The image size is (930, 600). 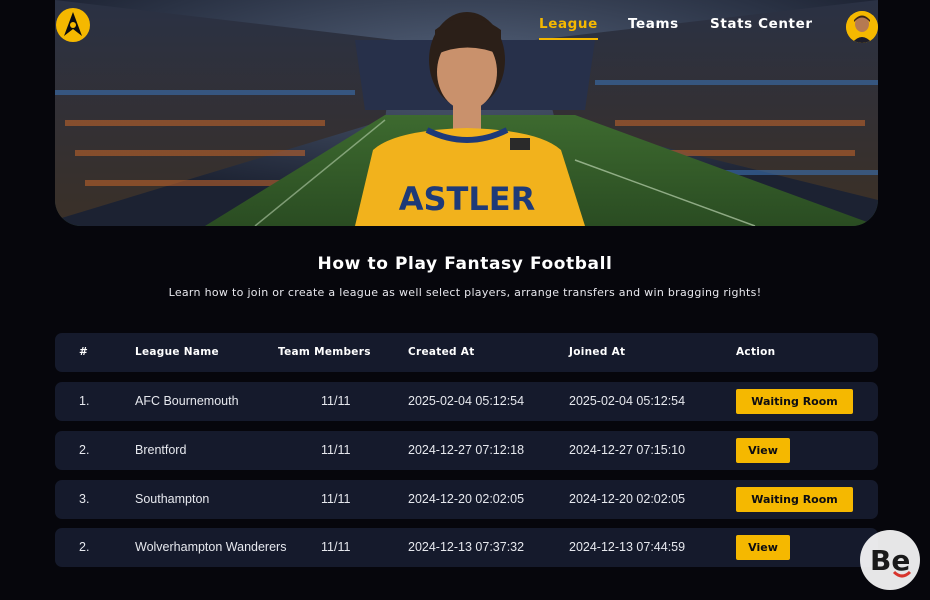 What do you see at coordinates (653, 24) in the screenshot?
I see `nav-teams: Teams` at bounding box center [653, 24].